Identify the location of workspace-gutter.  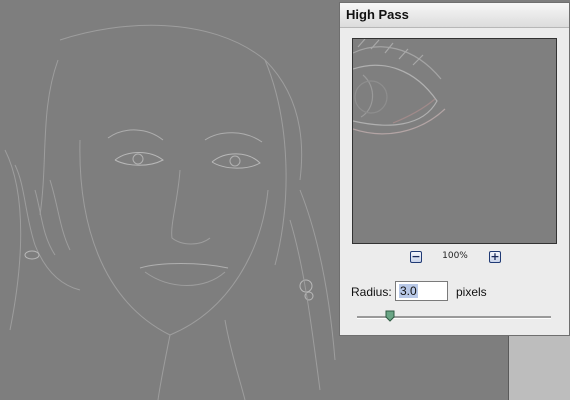
(539, 367).